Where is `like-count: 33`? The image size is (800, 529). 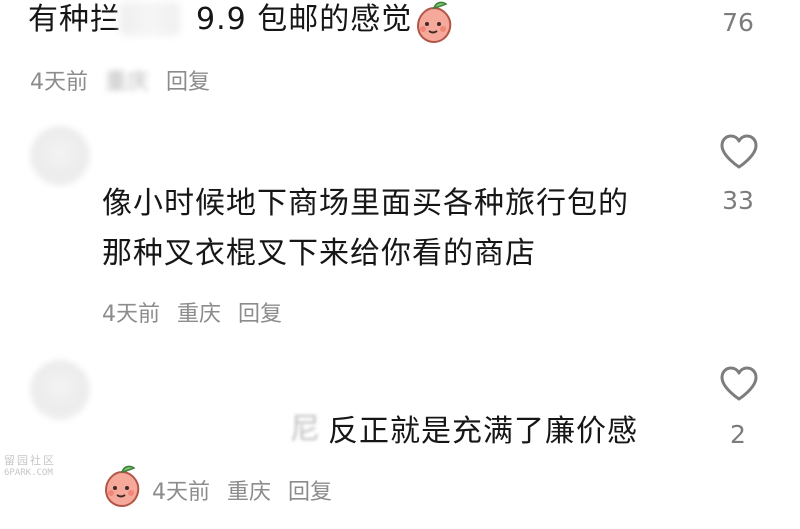
like-count: 33 is located at coordinates (738, 200).